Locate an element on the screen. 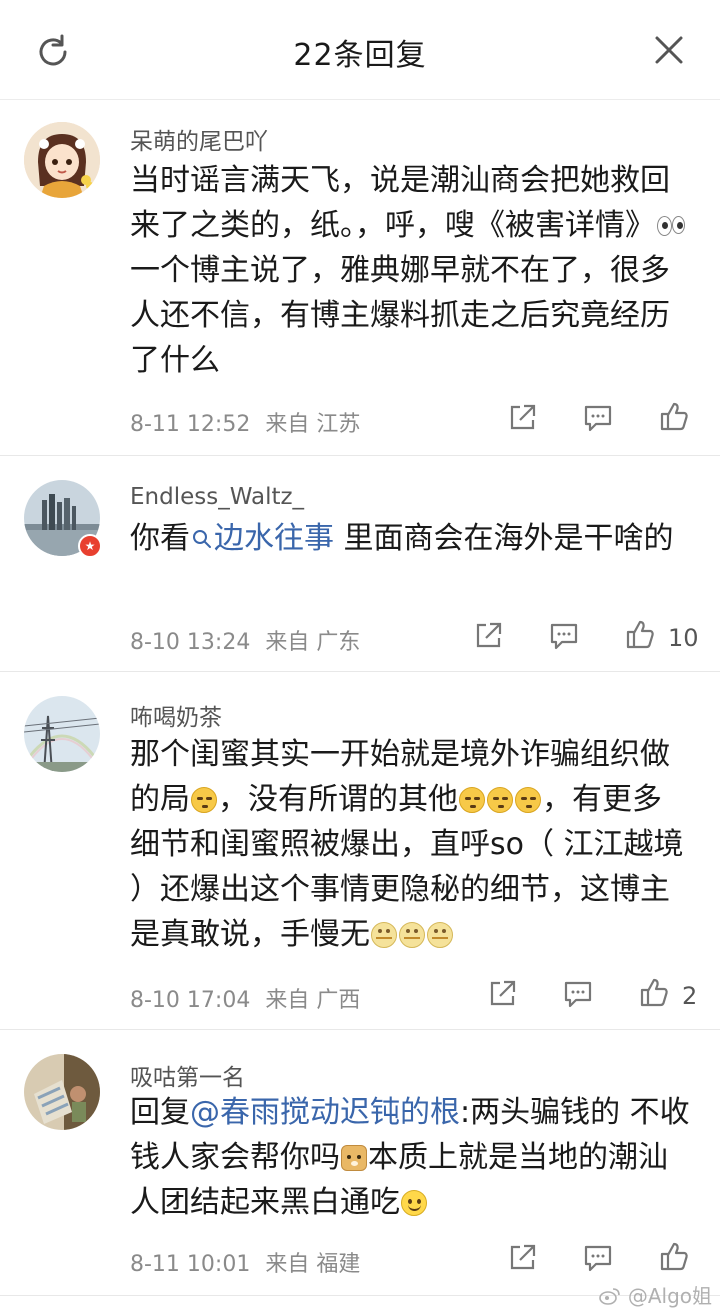 The image size is (720, 1314). comment-text: 你看 边水往事 里面商会在海外是干啥的 is located at coordinates (402, 538).